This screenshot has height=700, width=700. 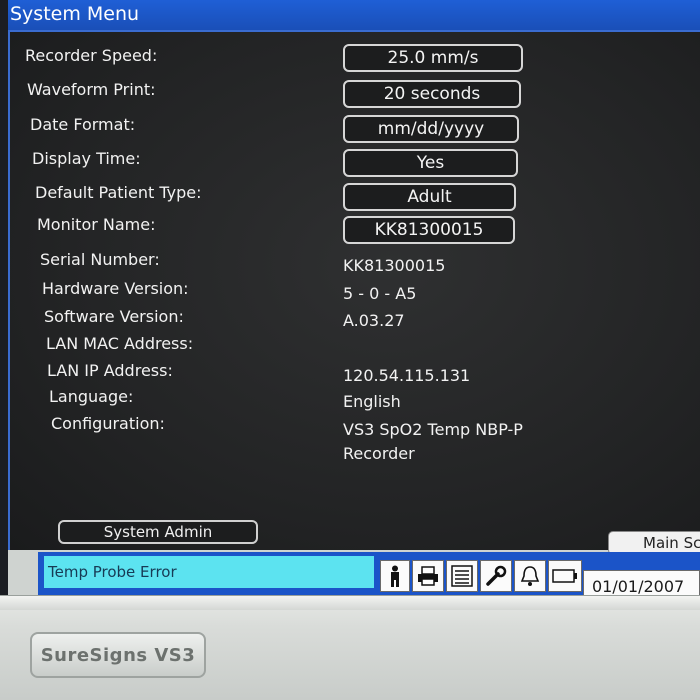 What do you see at coordinates (379, 453) in the screenshot?
I see `configuration-value-line2: Recorder` at bounding box center [379, 453].